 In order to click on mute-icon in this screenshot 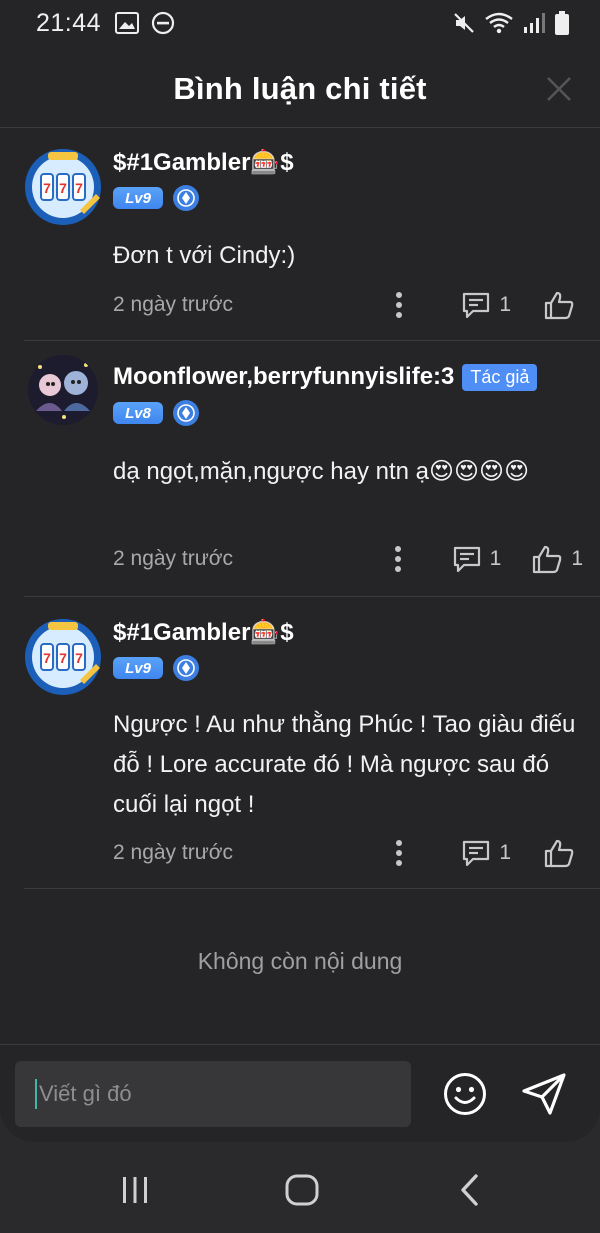, I will do `click(464, 23)`.